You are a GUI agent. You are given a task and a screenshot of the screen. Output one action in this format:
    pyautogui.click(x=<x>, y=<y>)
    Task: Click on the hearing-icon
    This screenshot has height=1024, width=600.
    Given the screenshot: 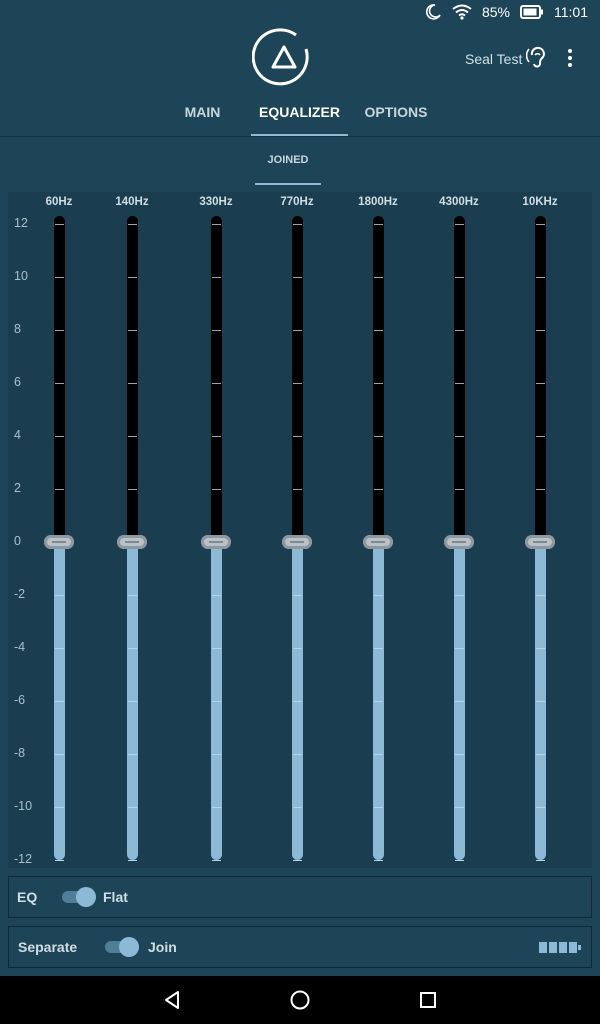 What is the action you would take?
    pyautogui.click(x=536, y=58)
    